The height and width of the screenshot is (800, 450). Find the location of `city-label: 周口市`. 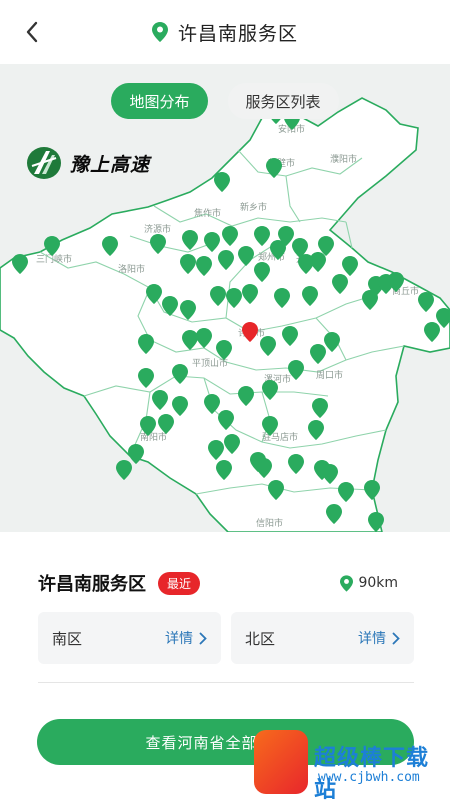

city-label: 周口市 is located at coordinates (329, 375).